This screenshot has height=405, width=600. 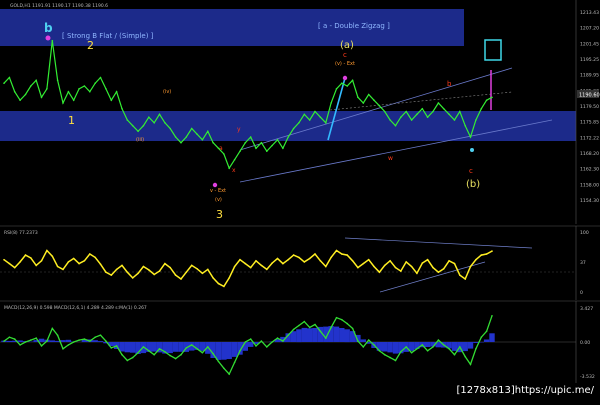 What do you see at coordinates (218, 200) in the screenshot?
I see `wave-label-v: (v)` at bounding box center [218, 200].